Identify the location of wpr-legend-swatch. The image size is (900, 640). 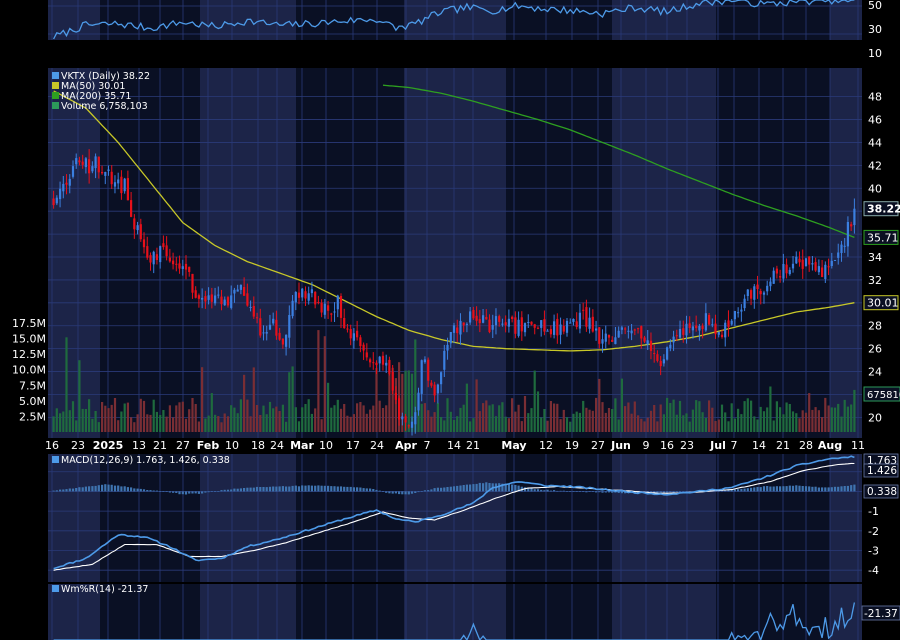
(55, 588).